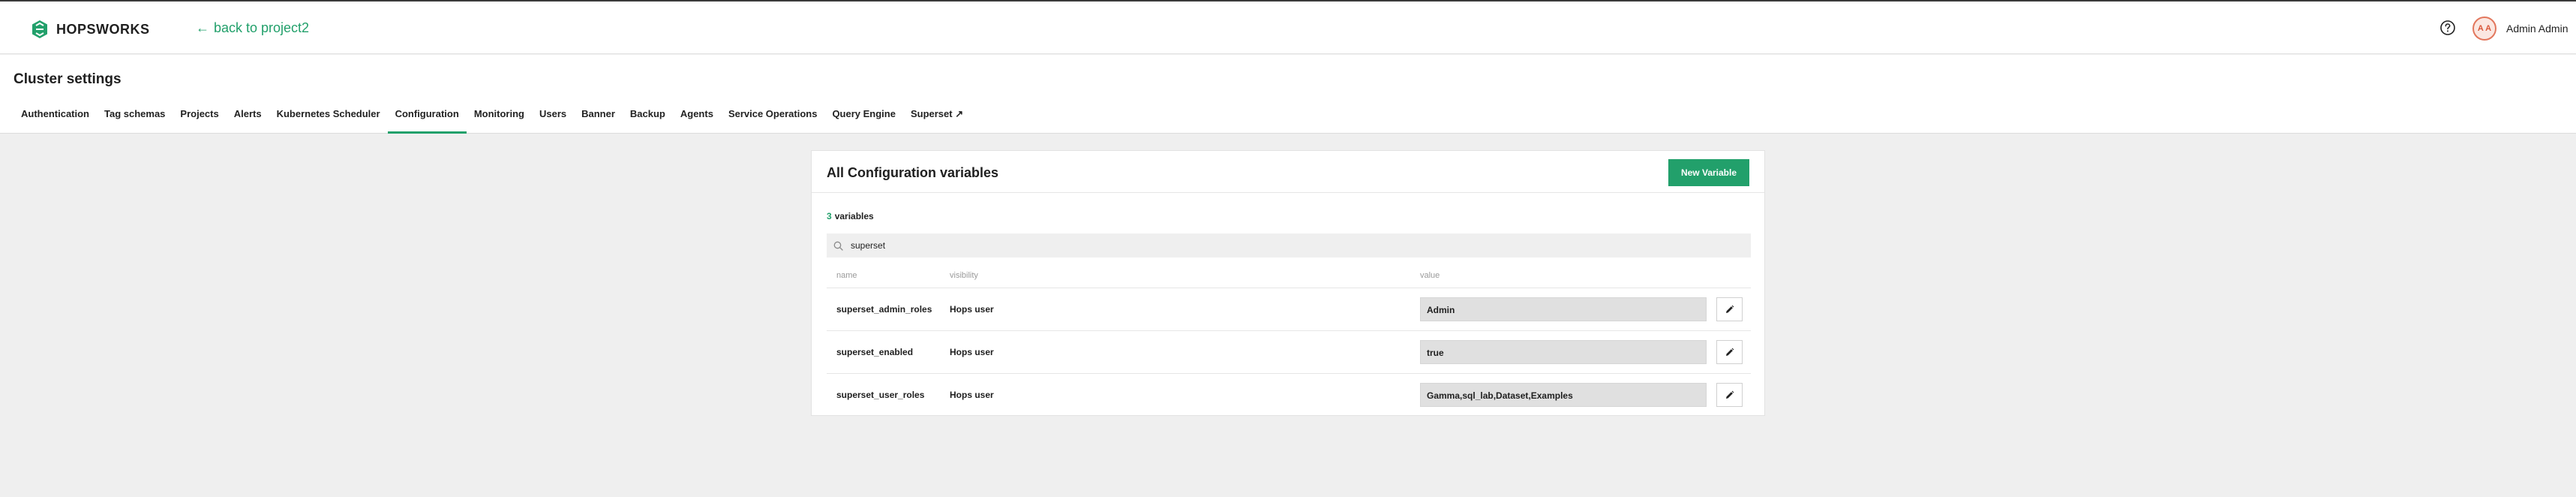 The image size is (2576, 497). What do you see at coordinates (553, 122) in the screenshot?
I see `tab-users: Users` at bounding box center [553, 122].